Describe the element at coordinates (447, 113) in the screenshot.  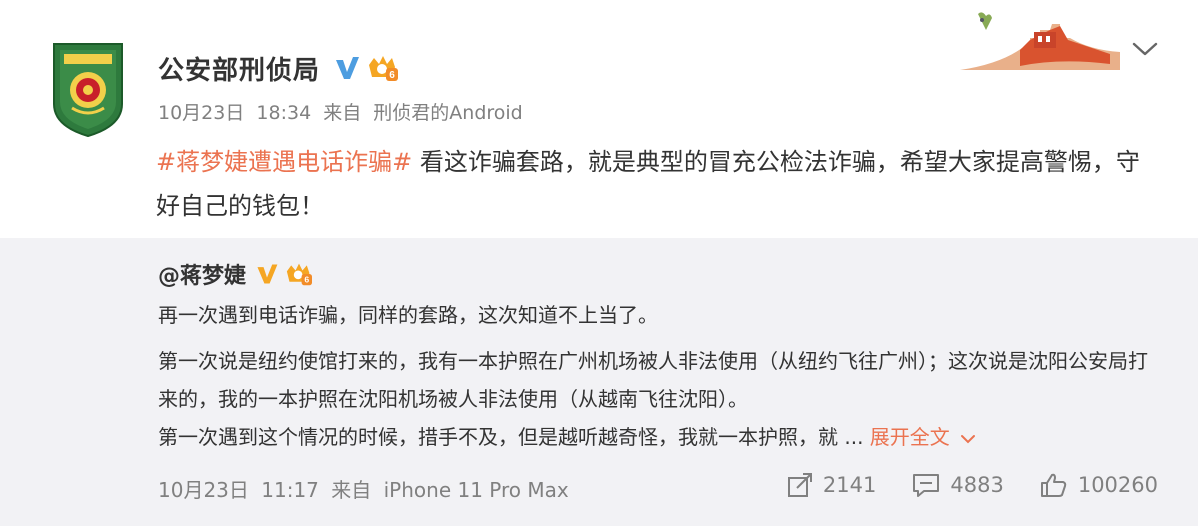
I see `post-source: 刑侦君的Android` at that location.